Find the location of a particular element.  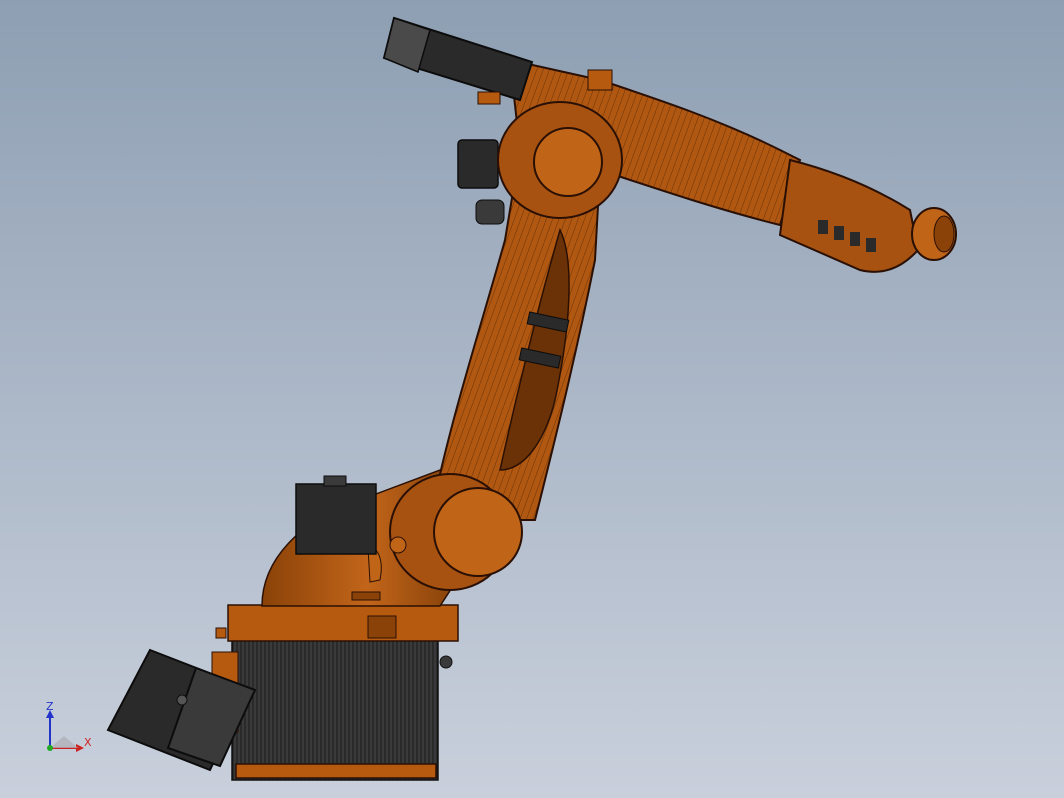

base-top-flange is located at coordinates (343, 623).